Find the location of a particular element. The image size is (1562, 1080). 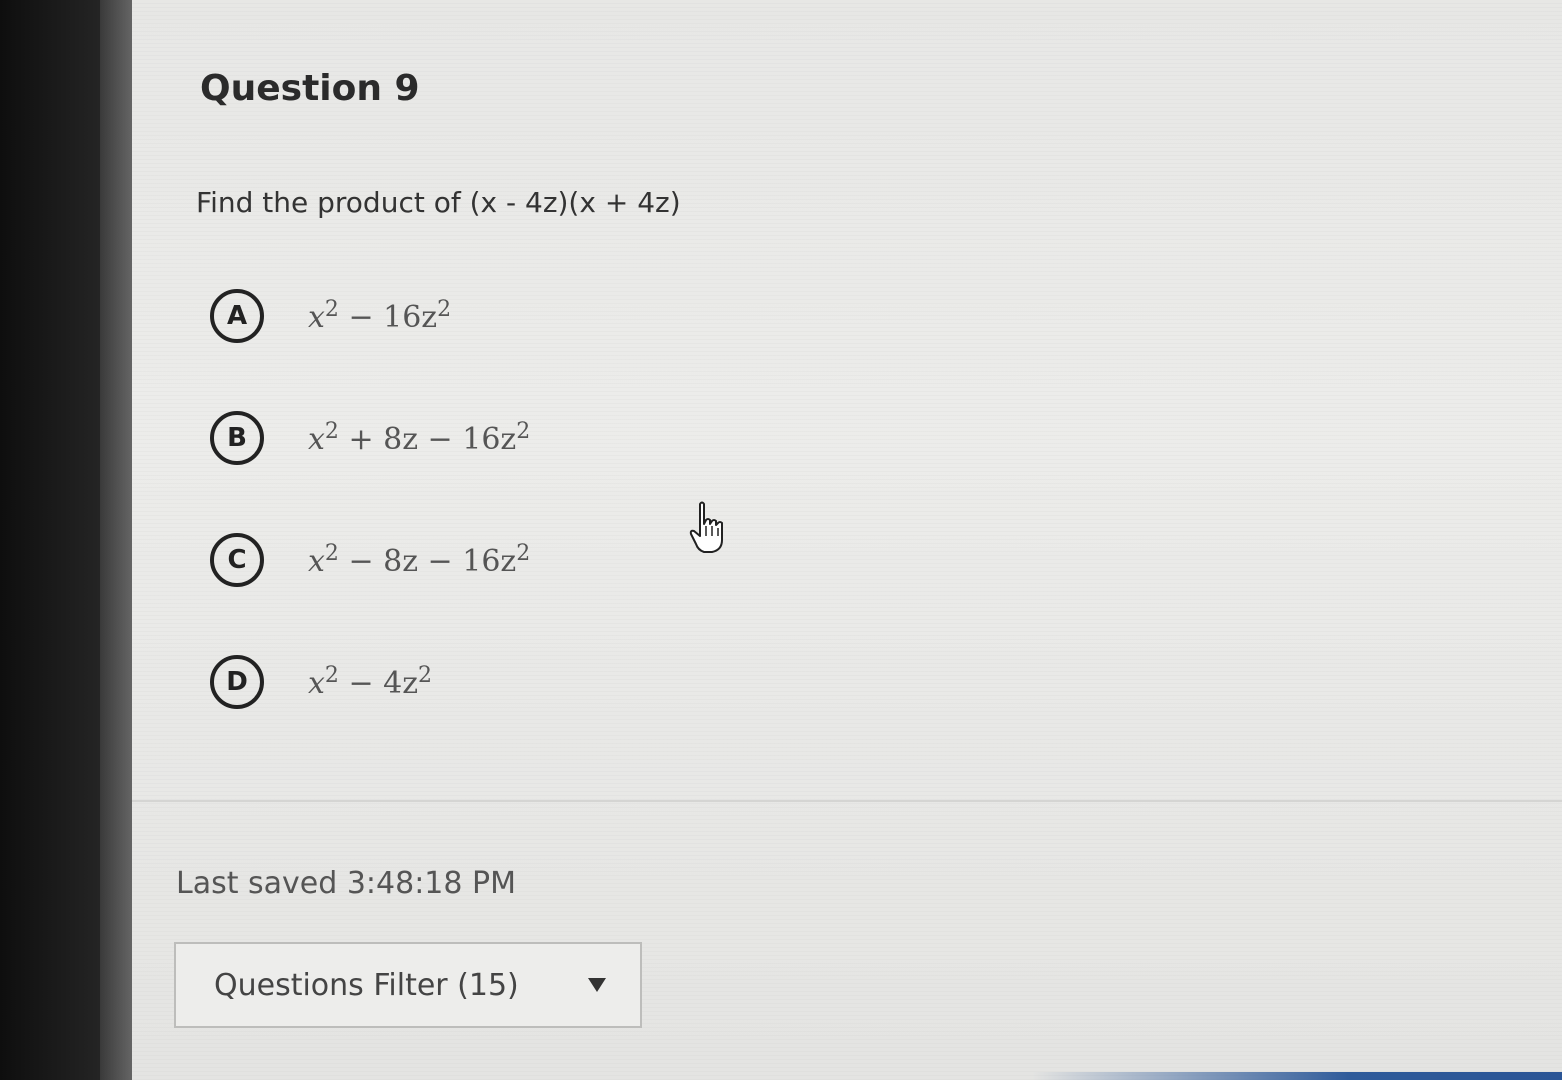

left-sidebar-strip is located at coordinates (118, 540).